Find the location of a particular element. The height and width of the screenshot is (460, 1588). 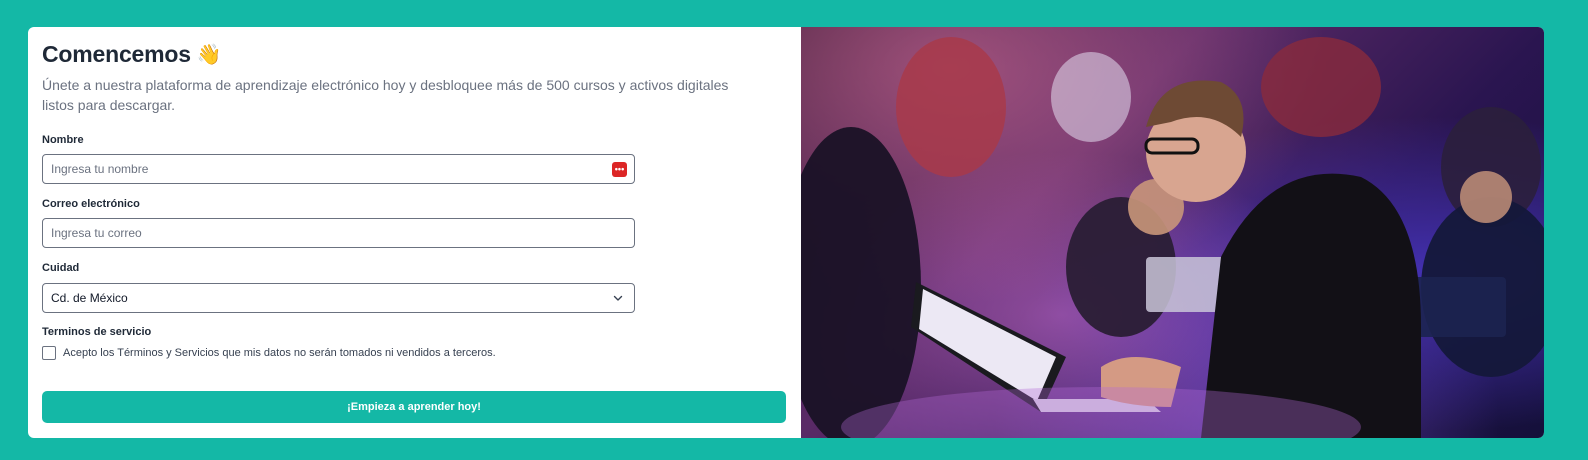

password-manager-icon: ••• is located at coordinates (619, 169).